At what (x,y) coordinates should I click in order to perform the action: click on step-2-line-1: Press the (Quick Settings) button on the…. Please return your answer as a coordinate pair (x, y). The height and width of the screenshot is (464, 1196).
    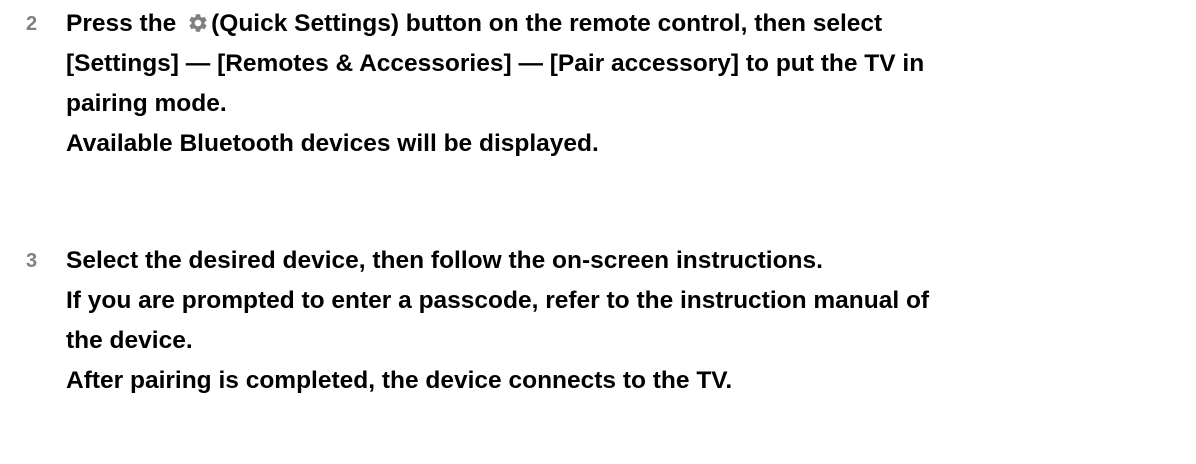
    Looking at the image, I should click on (628, 24).